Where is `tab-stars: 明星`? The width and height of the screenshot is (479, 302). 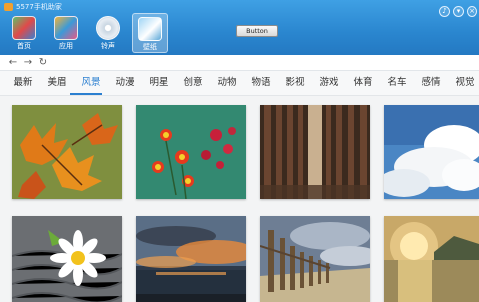
tab-stars: 明星 is located at coordinates (159, 83).